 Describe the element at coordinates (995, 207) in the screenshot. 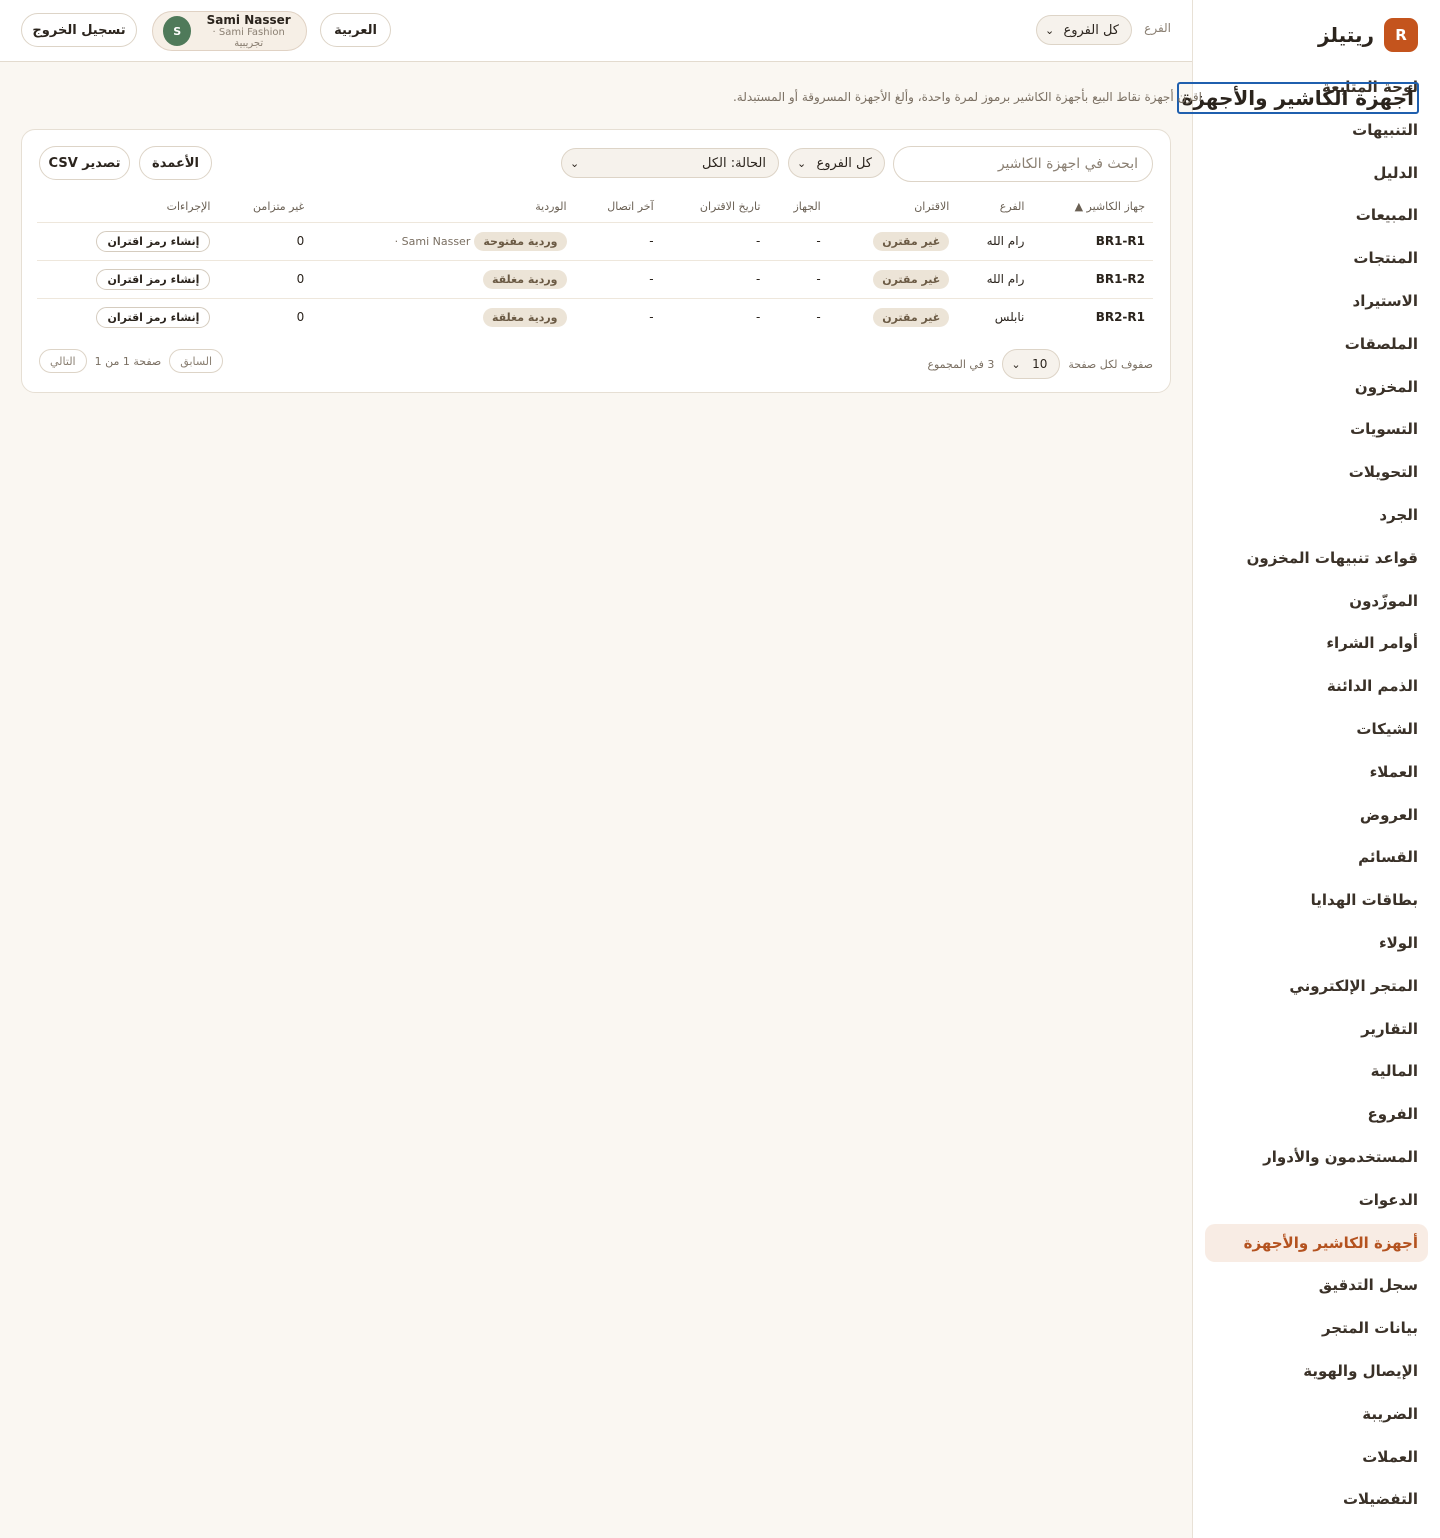

I see `column-header: الفرع` at that location.